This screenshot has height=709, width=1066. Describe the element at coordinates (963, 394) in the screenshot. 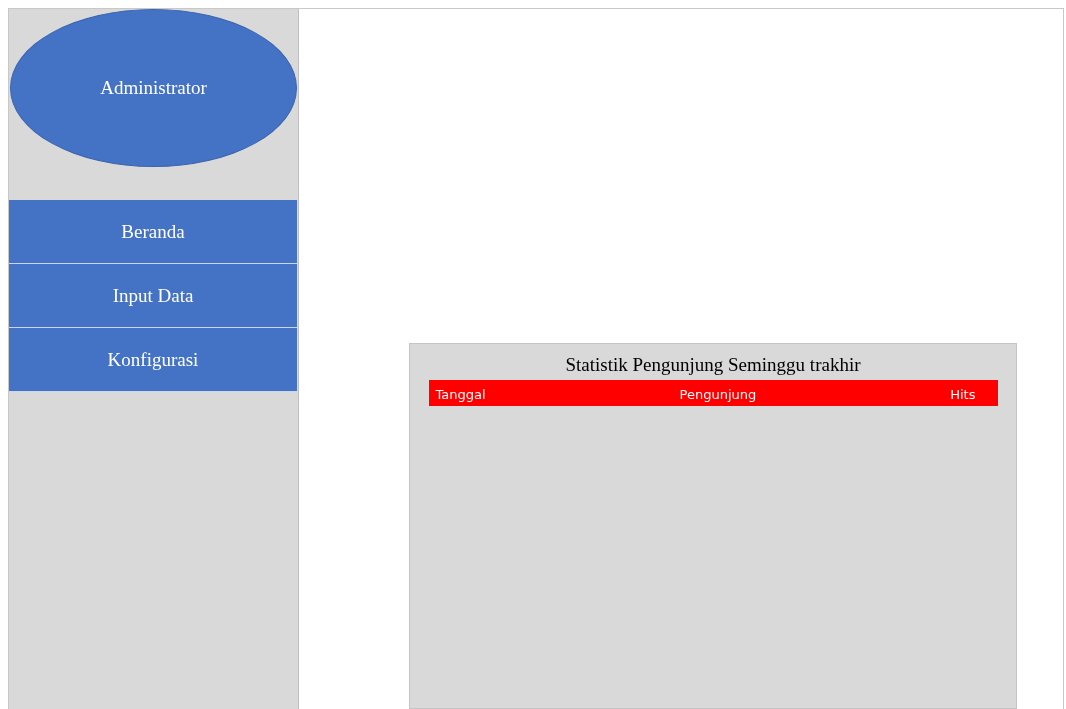

I see `column-header: Hits` at that location.